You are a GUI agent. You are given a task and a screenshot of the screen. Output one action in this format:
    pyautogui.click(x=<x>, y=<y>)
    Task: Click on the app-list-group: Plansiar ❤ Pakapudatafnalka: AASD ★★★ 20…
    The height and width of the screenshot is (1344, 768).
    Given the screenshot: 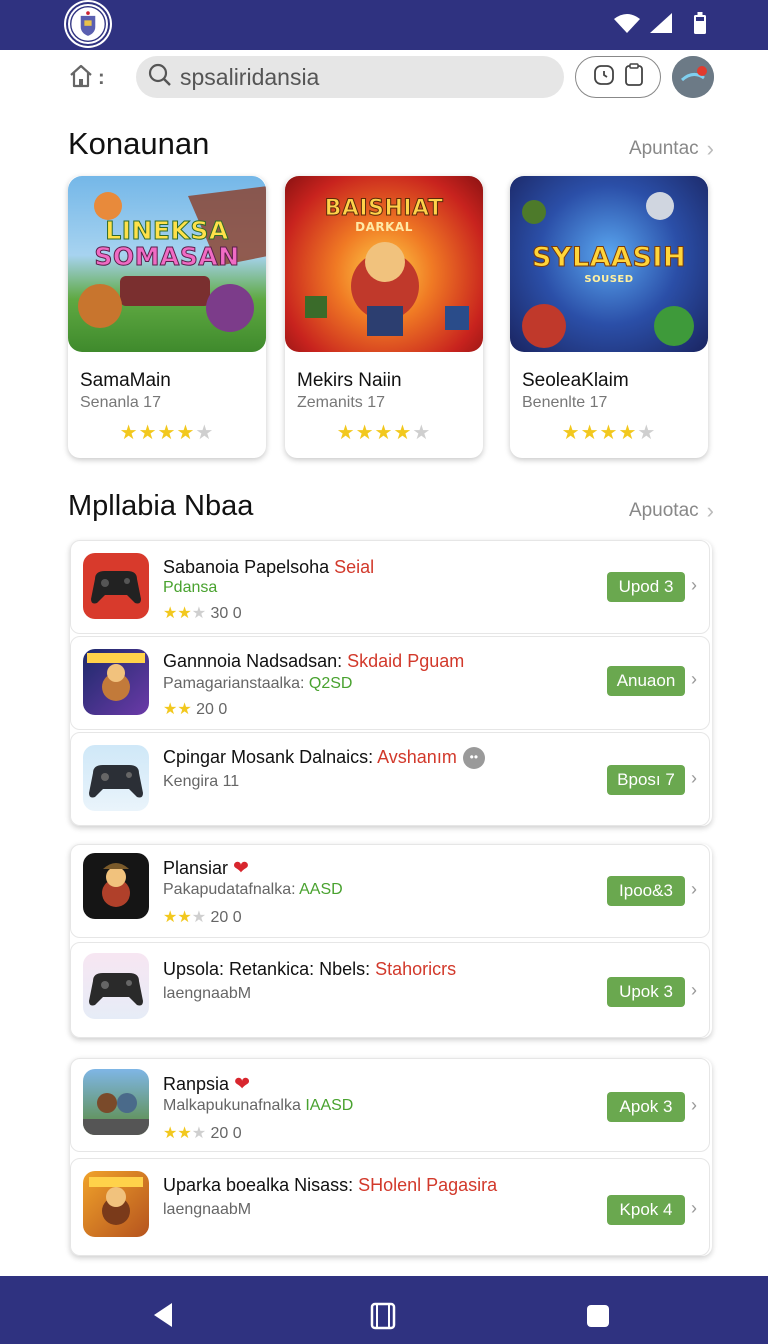 What is the action you would take?
    pyautogui.click(x=391, y=941)
    